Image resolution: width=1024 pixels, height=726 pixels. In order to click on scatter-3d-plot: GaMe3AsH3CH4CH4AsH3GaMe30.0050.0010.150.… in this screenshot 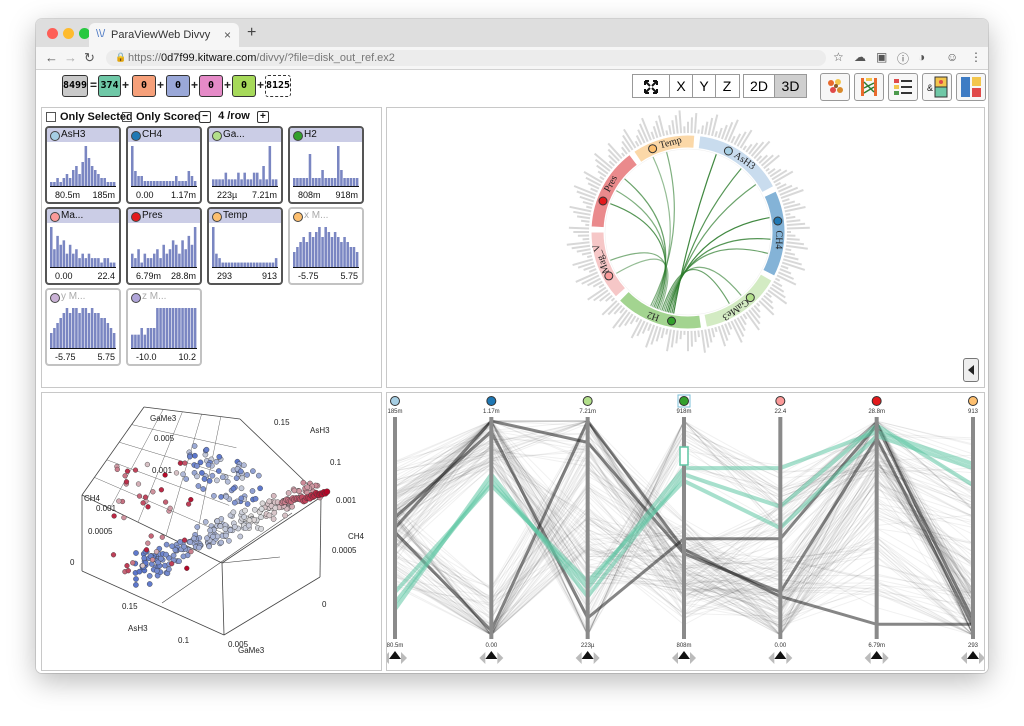, I will do `click(211, 531)`.